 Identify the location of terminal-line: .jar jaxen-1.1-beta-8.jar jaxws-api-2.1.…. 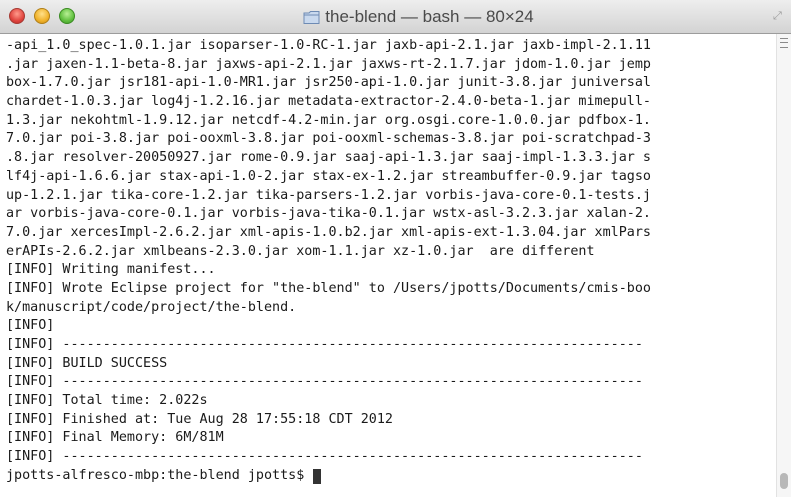
(328, 64).